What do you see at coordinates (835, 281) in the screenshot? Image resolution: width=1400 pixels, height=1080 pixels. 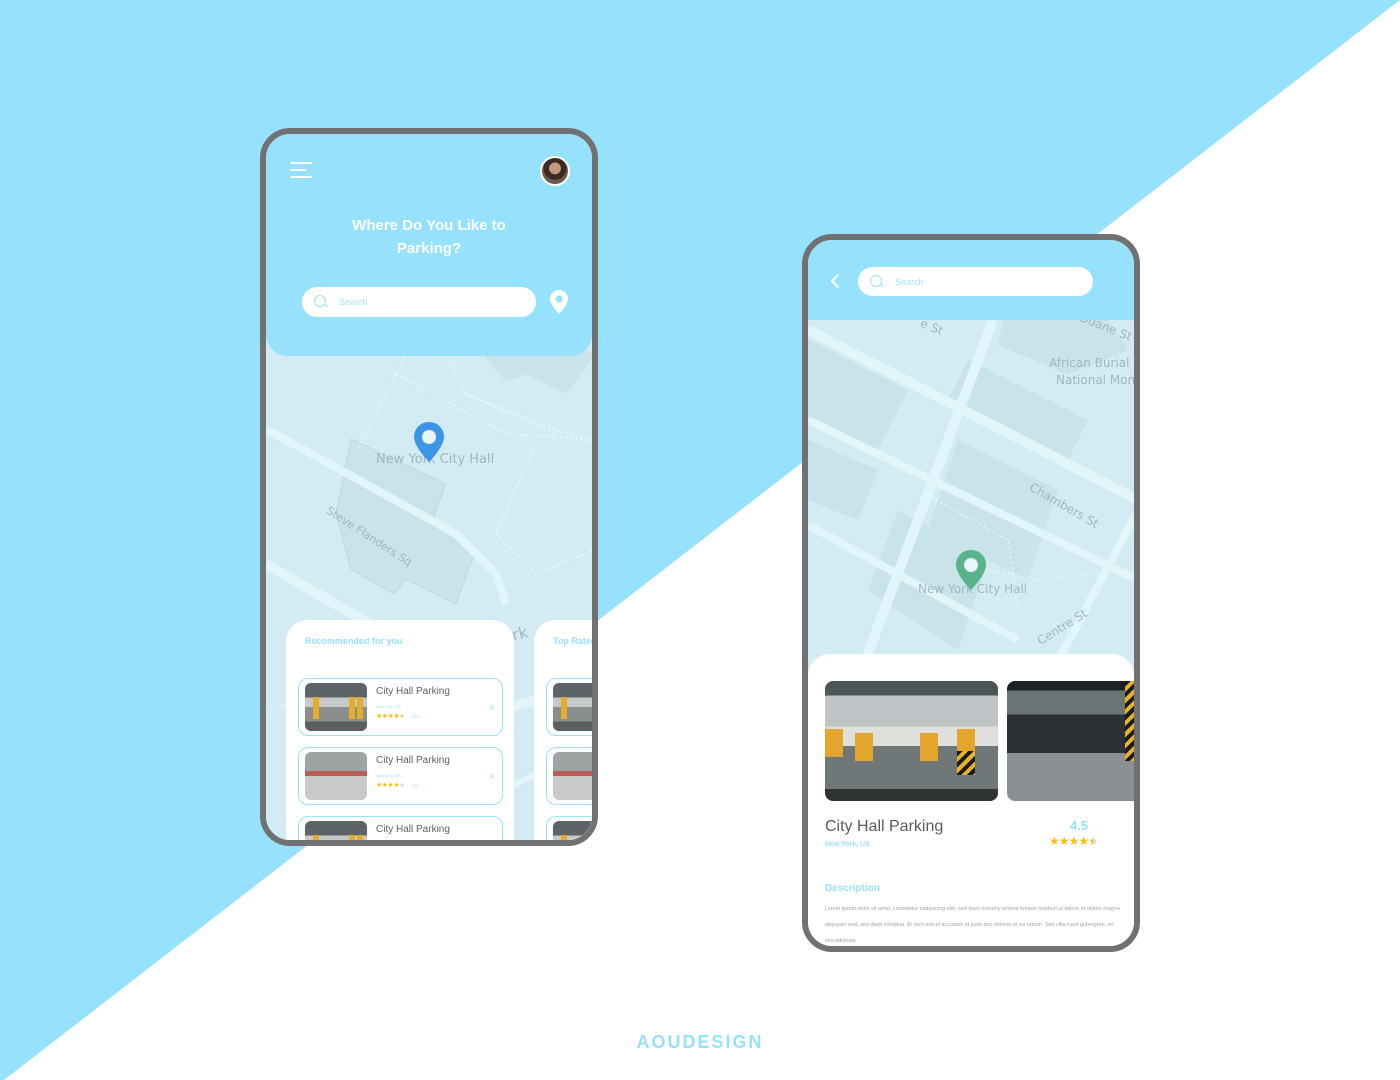 I see `chevron-left-icon` at bounding box center [835, 281].